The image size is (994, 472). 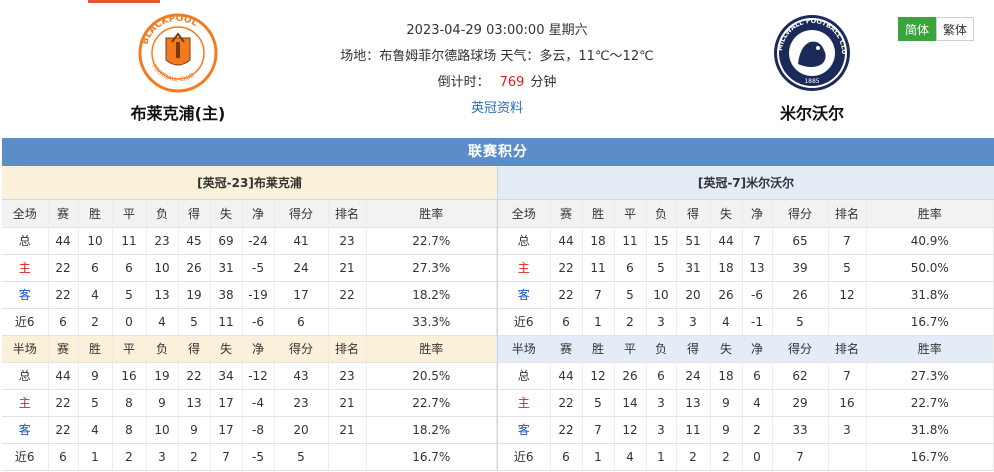 What do you see at coordinates (757, 268) in the screenshot?
I see `table-cell: 13` at bounding box center [757, 268].